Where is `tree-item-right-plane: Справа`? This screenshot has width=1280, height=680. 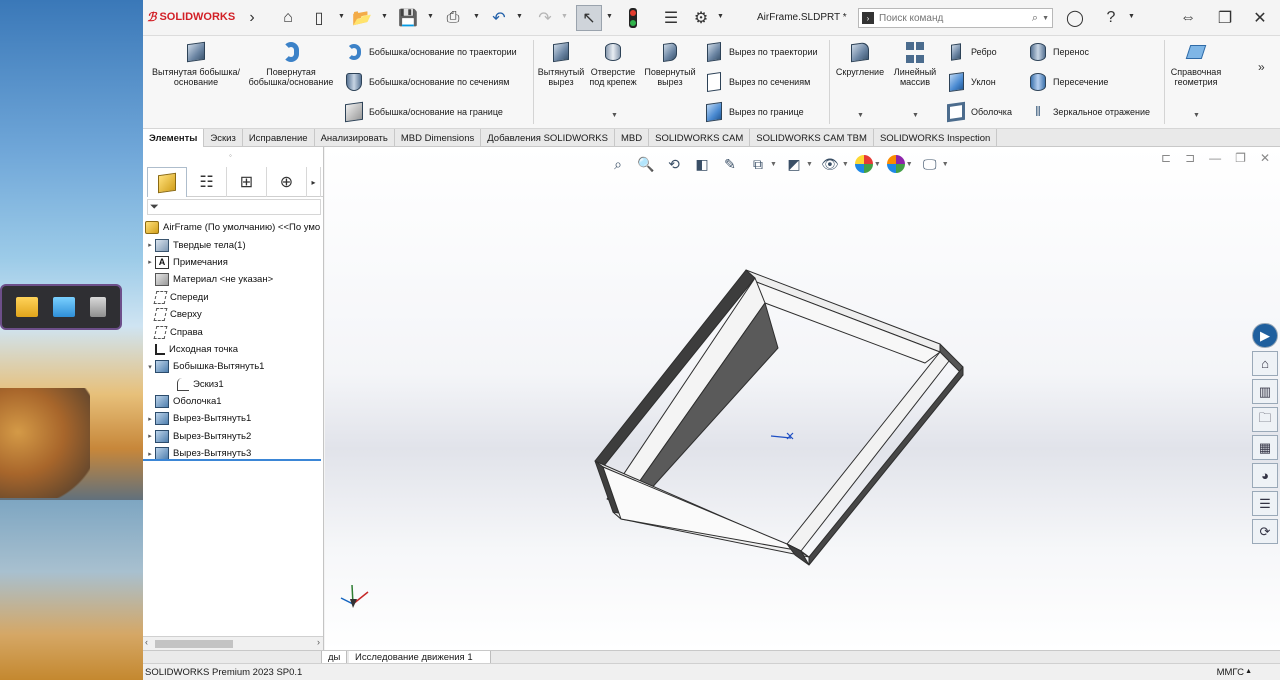 tree-item-right-plane: Справа is located at coordinates (233, 331).